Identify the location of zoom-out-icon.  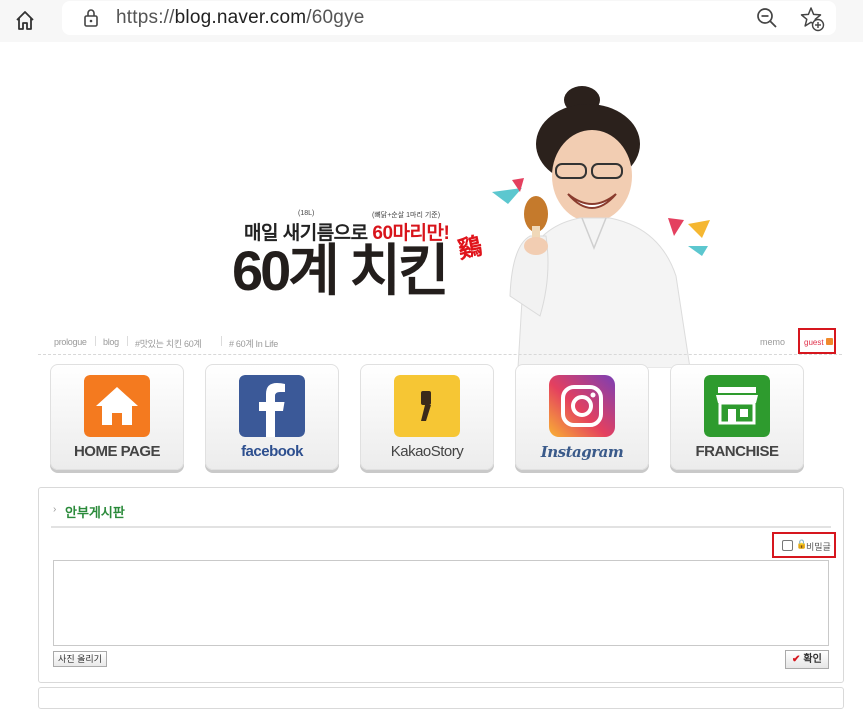
(767, 18).